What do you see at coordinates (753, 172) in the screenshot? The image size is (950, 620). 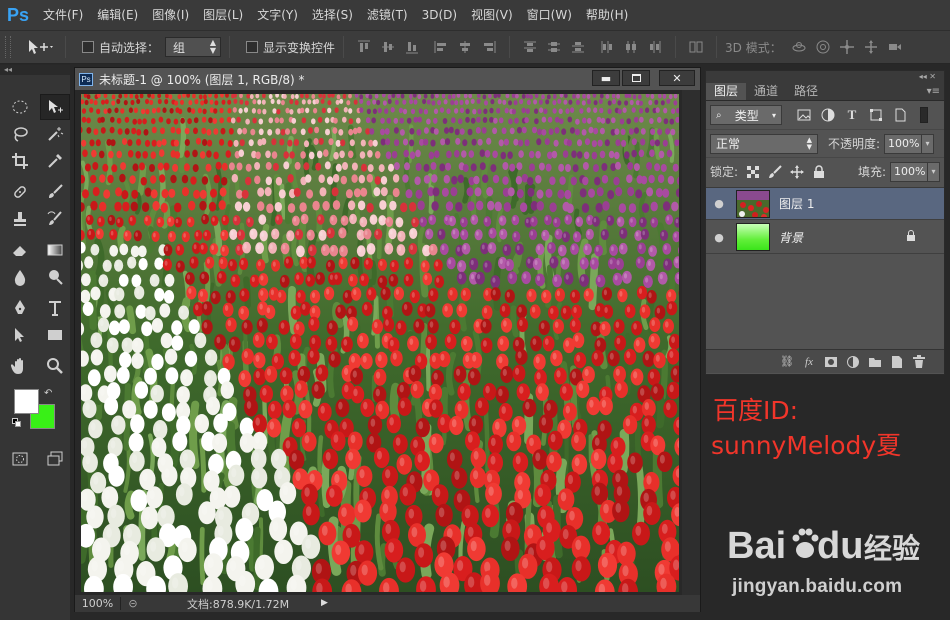 I see `lock-transparent-icon` at bounding box center [753, 172].